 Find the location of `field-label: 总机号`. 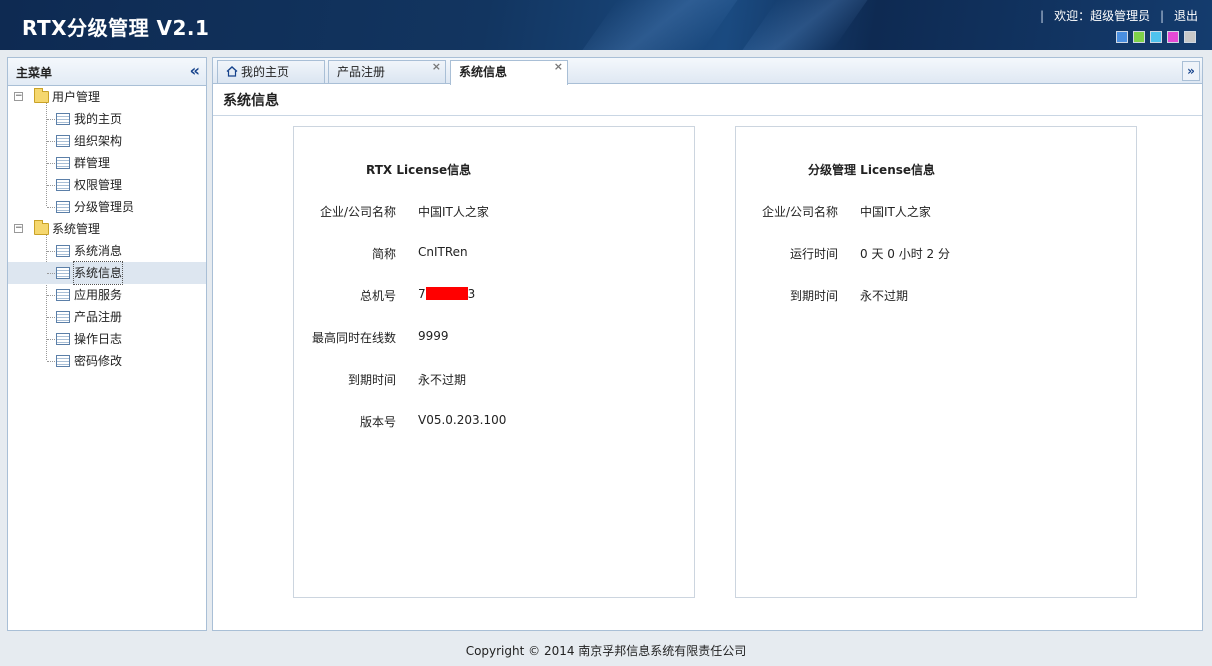

field-label: 总机号 is located at coordinates (377, 296).